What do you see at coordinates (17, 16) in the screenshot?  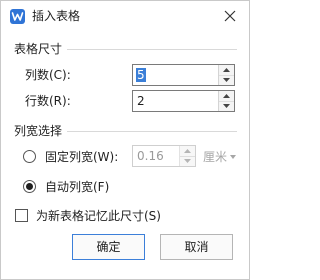 I see `wps-writer-icon` at bounding box center [17, 16].